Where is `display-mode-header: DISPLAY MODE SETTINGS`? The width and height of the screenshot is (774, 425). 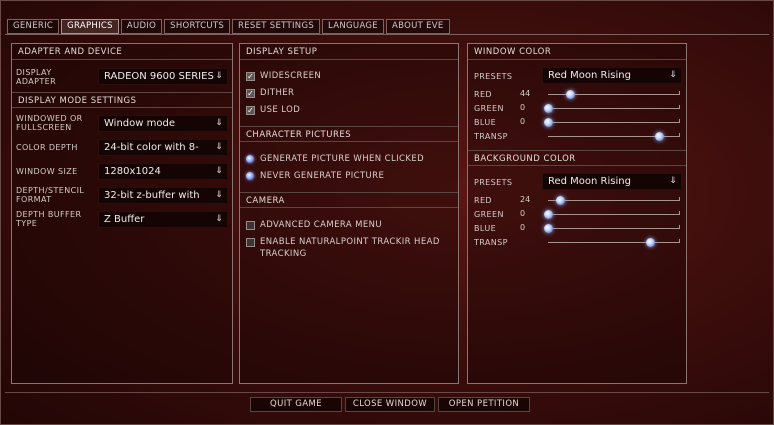
display-mode-header: DISPLAY MODE SETTINGS is located at coordinates (122, 100).